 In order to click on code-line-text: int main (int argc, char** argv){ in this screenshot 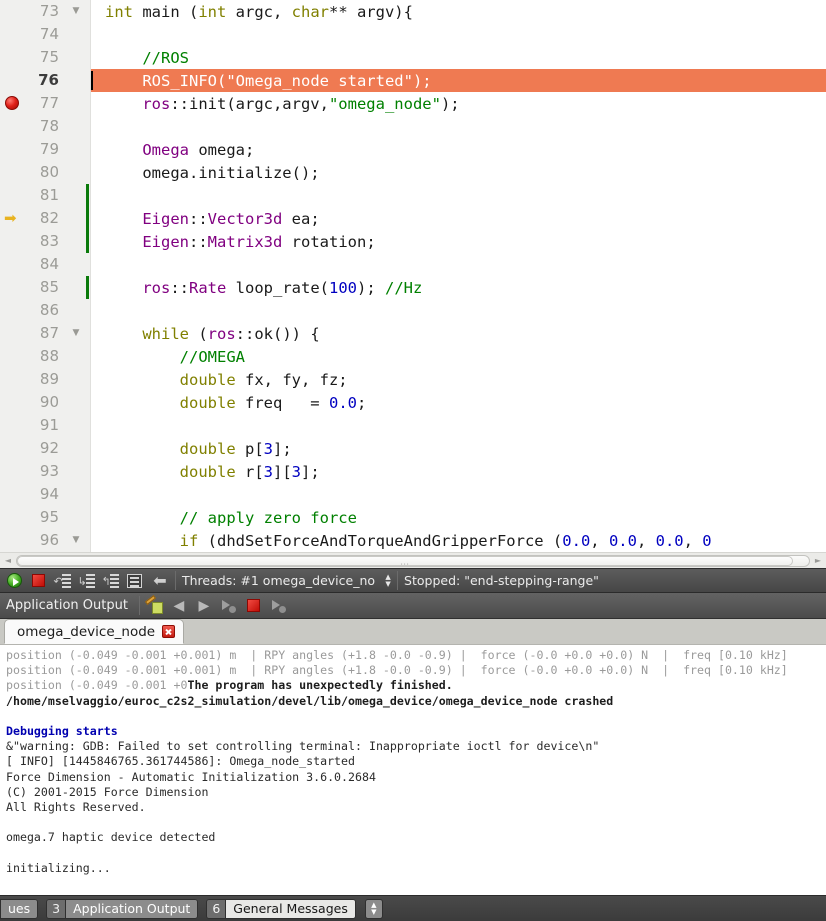, I will do `click(259, 12)`.